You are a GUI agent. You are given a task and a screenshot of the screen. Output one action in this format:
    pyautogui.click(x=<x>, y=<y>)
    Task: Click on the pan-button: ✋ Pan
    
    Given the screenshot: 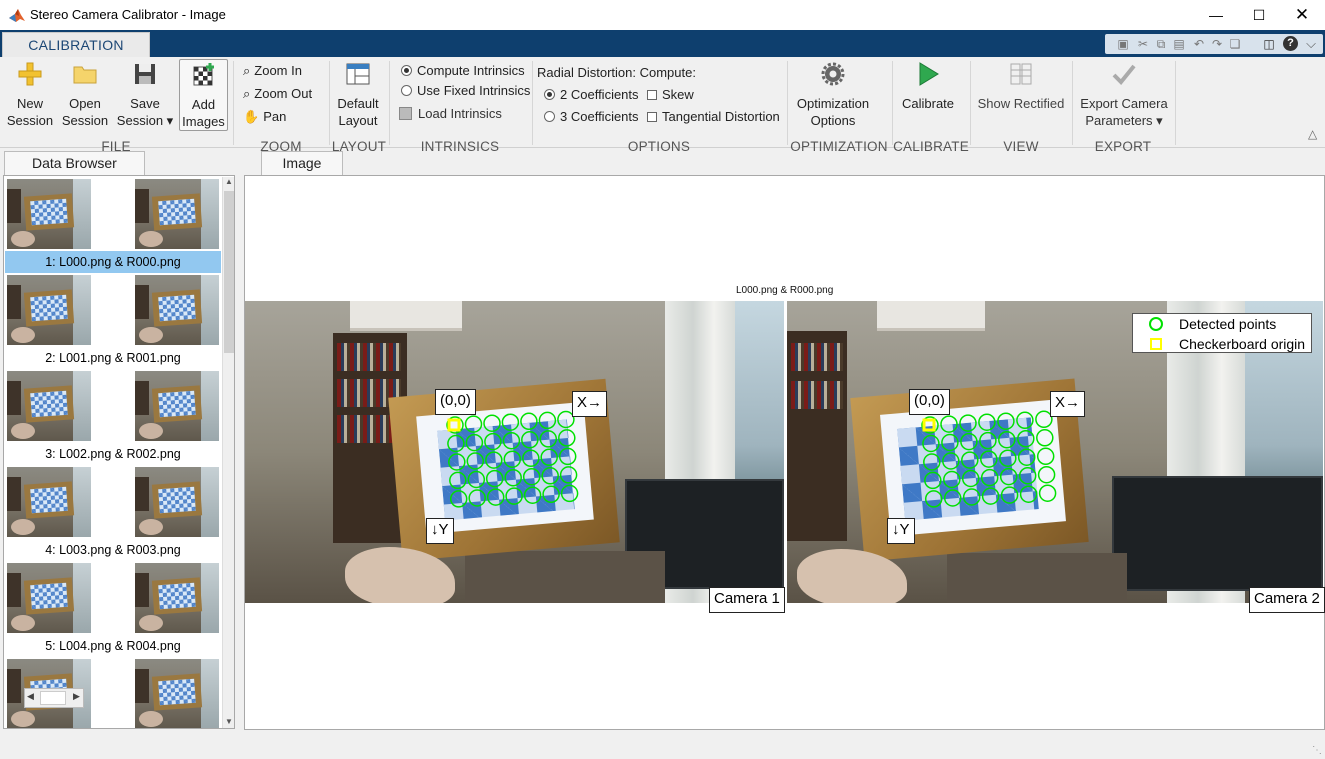 What is the action you would take?
    pyautogui.click(x=264, y=117)
    